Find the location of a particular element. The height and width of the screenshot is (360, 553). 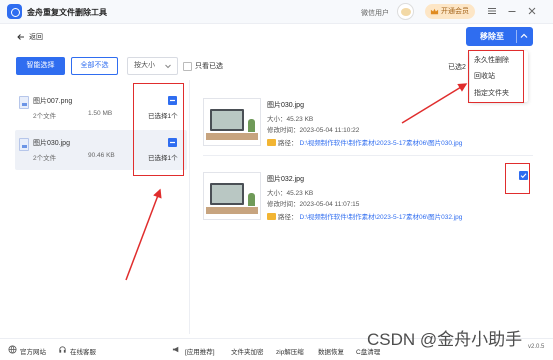

app-title: 金舟重复文件删除工具 is located at coordinates (67, 12).